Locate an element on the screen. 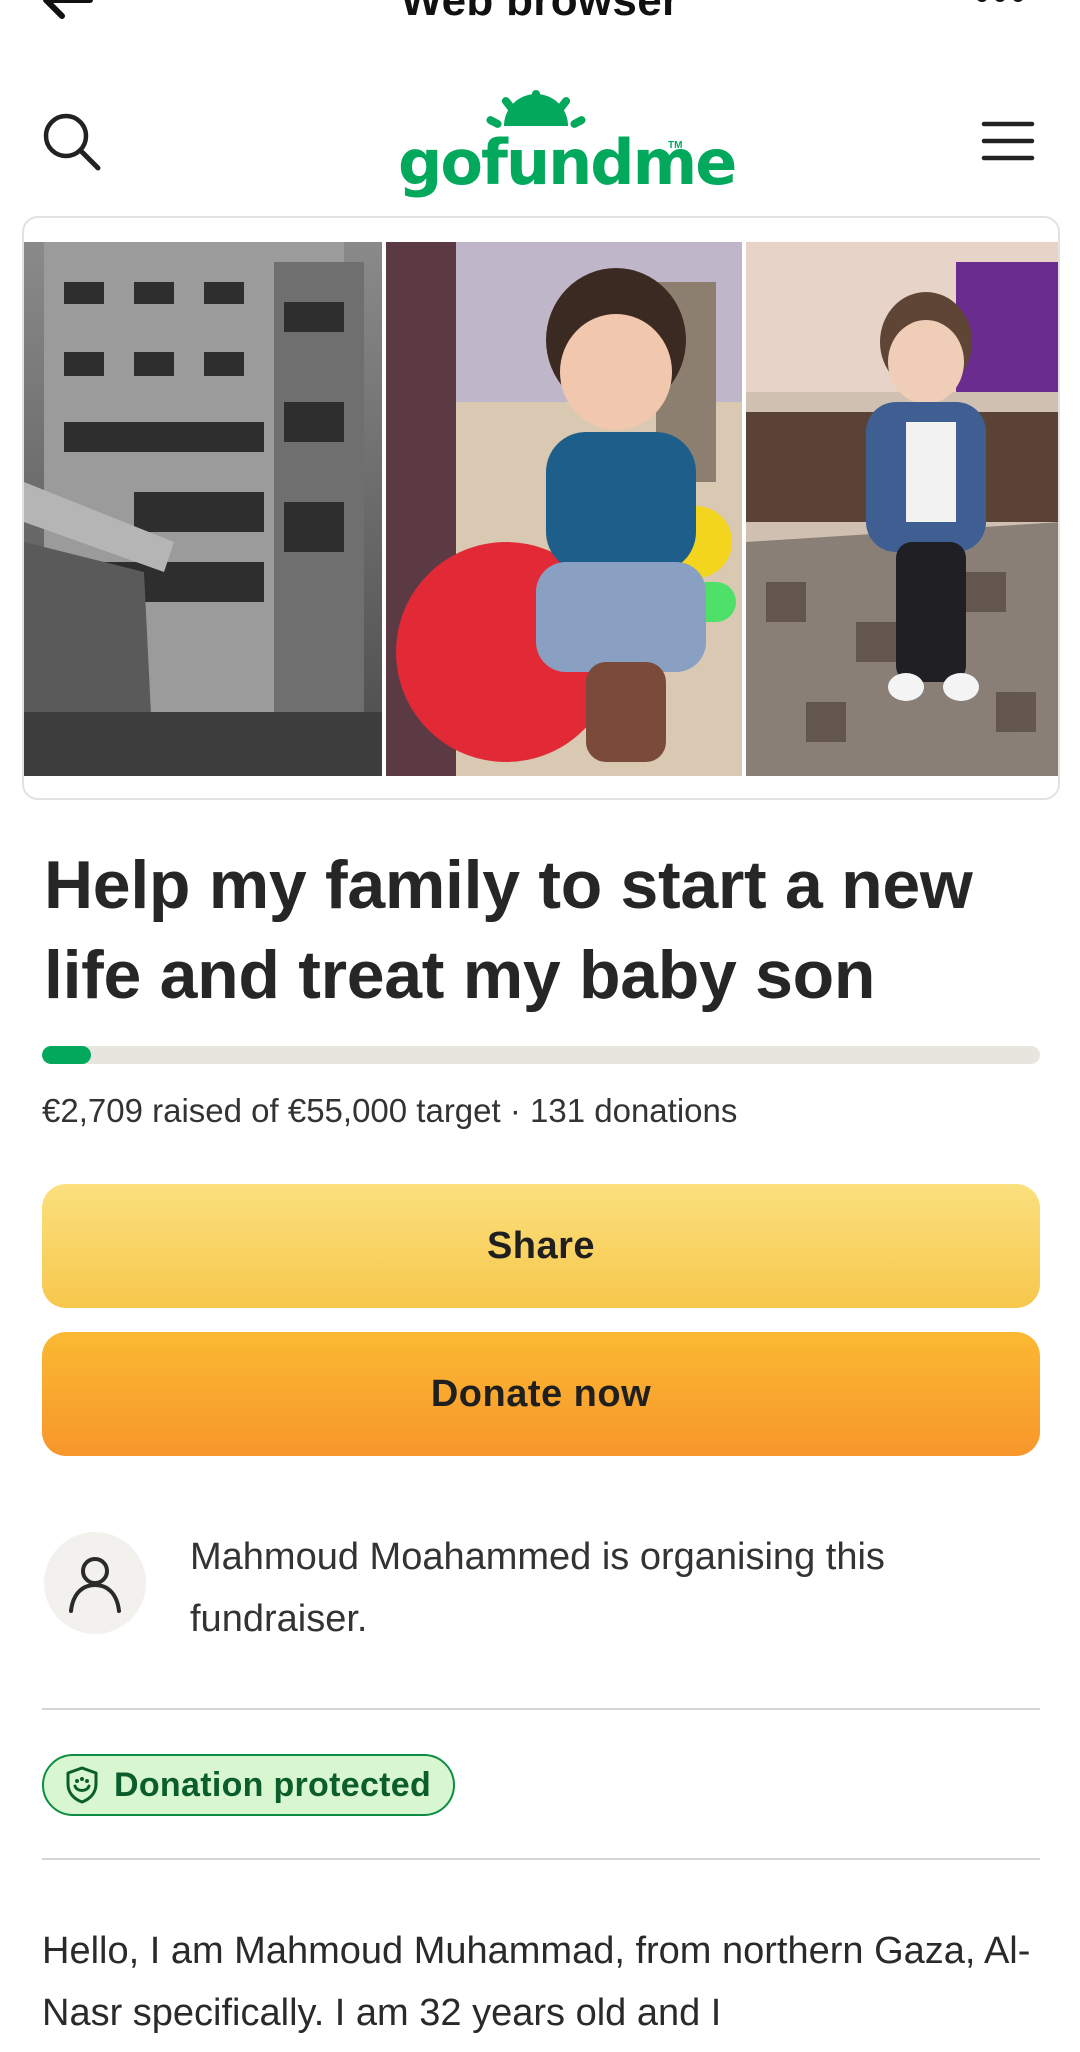  child-standing-photo is located at coordinates (902, 509).